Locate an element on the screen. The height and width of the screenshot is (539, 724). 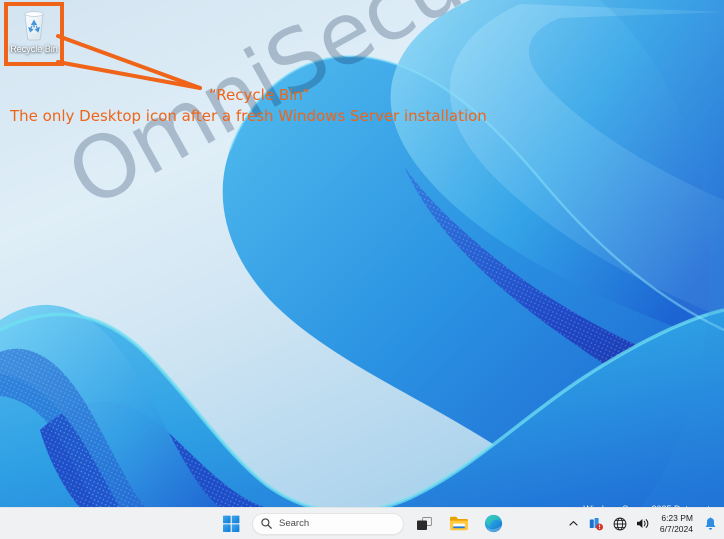
system-tray: 6:23 PM 6/7/2024 is located at coordinates (642, 523).